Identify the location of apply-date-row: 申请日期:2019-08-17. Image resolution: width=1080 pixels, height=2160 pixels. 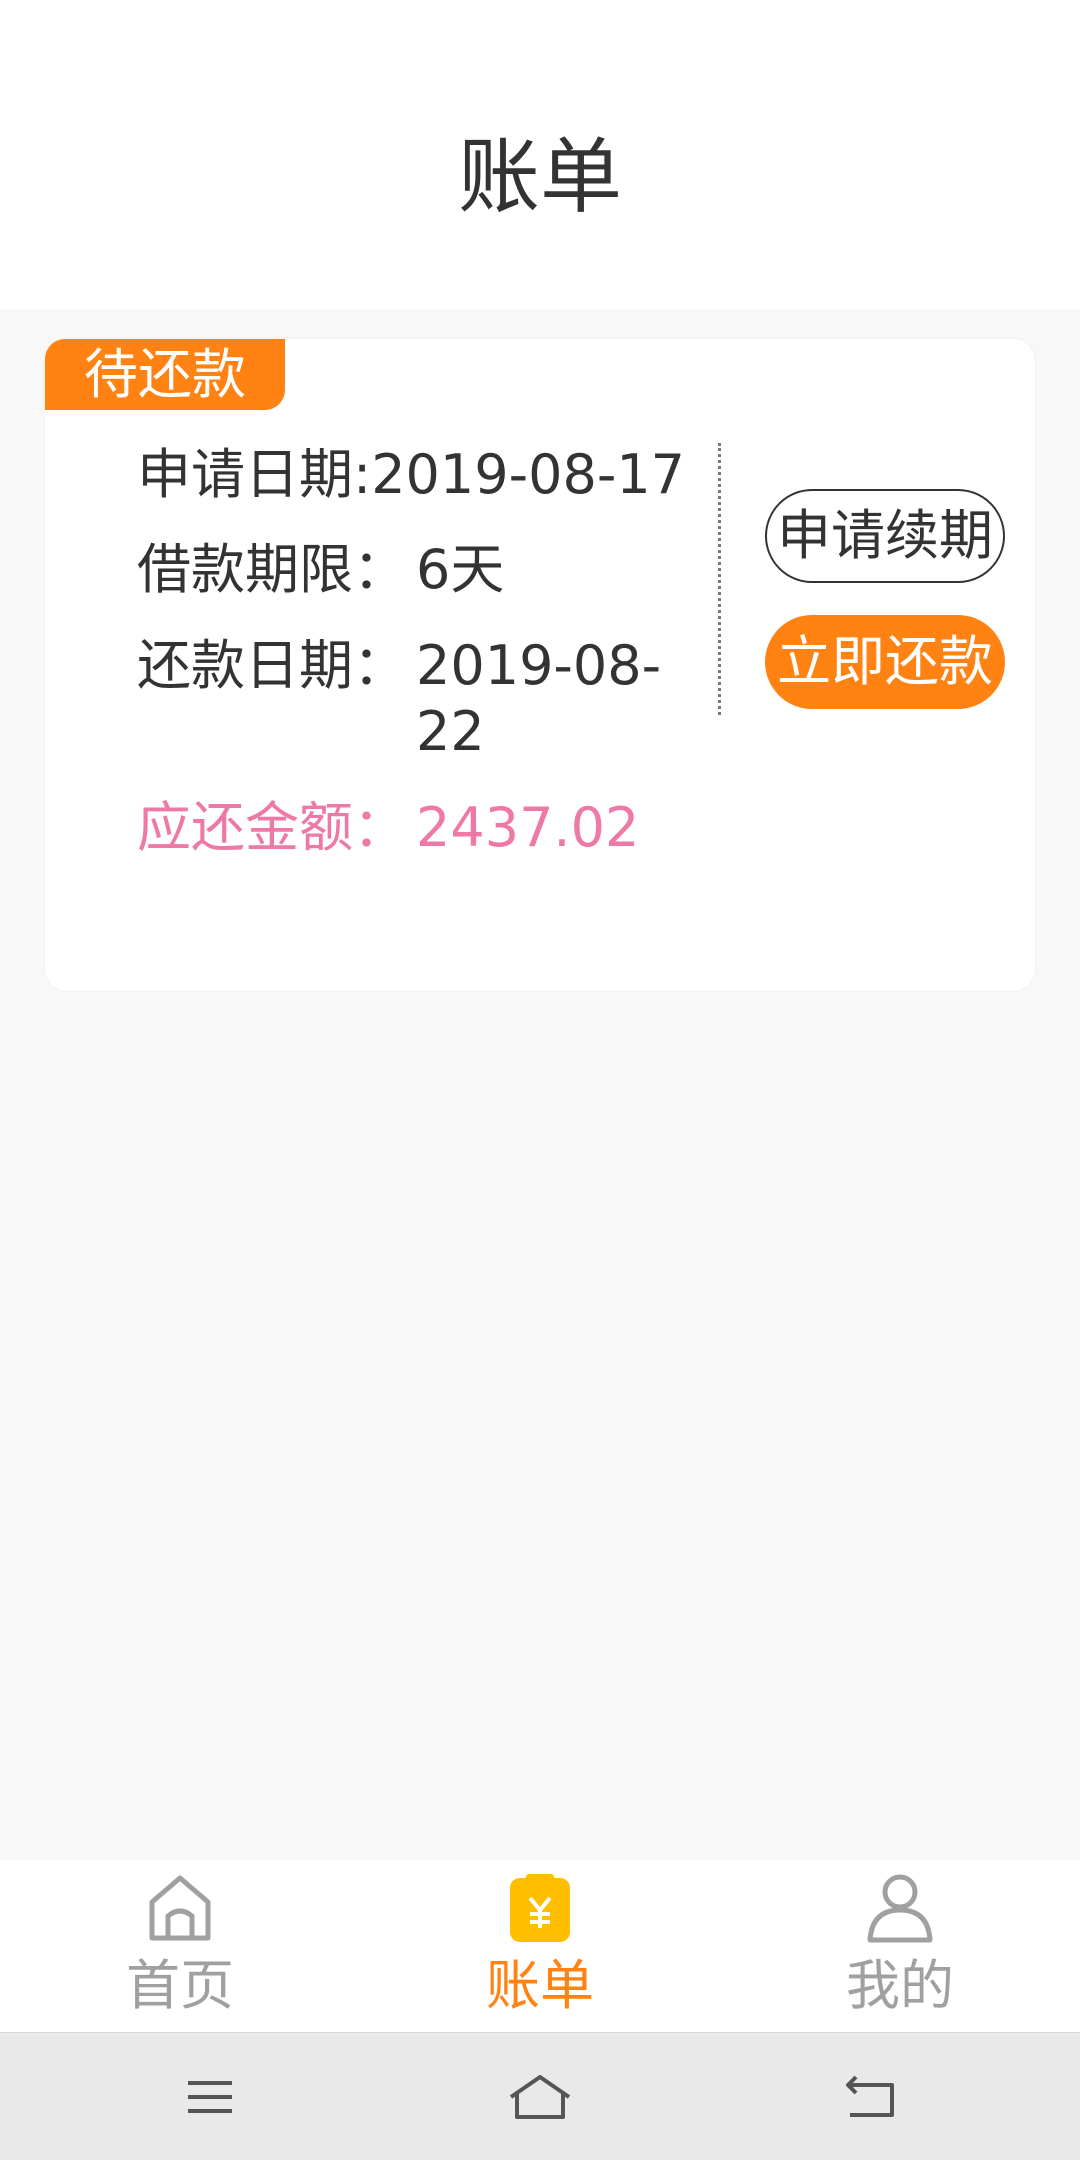
(411, 475).